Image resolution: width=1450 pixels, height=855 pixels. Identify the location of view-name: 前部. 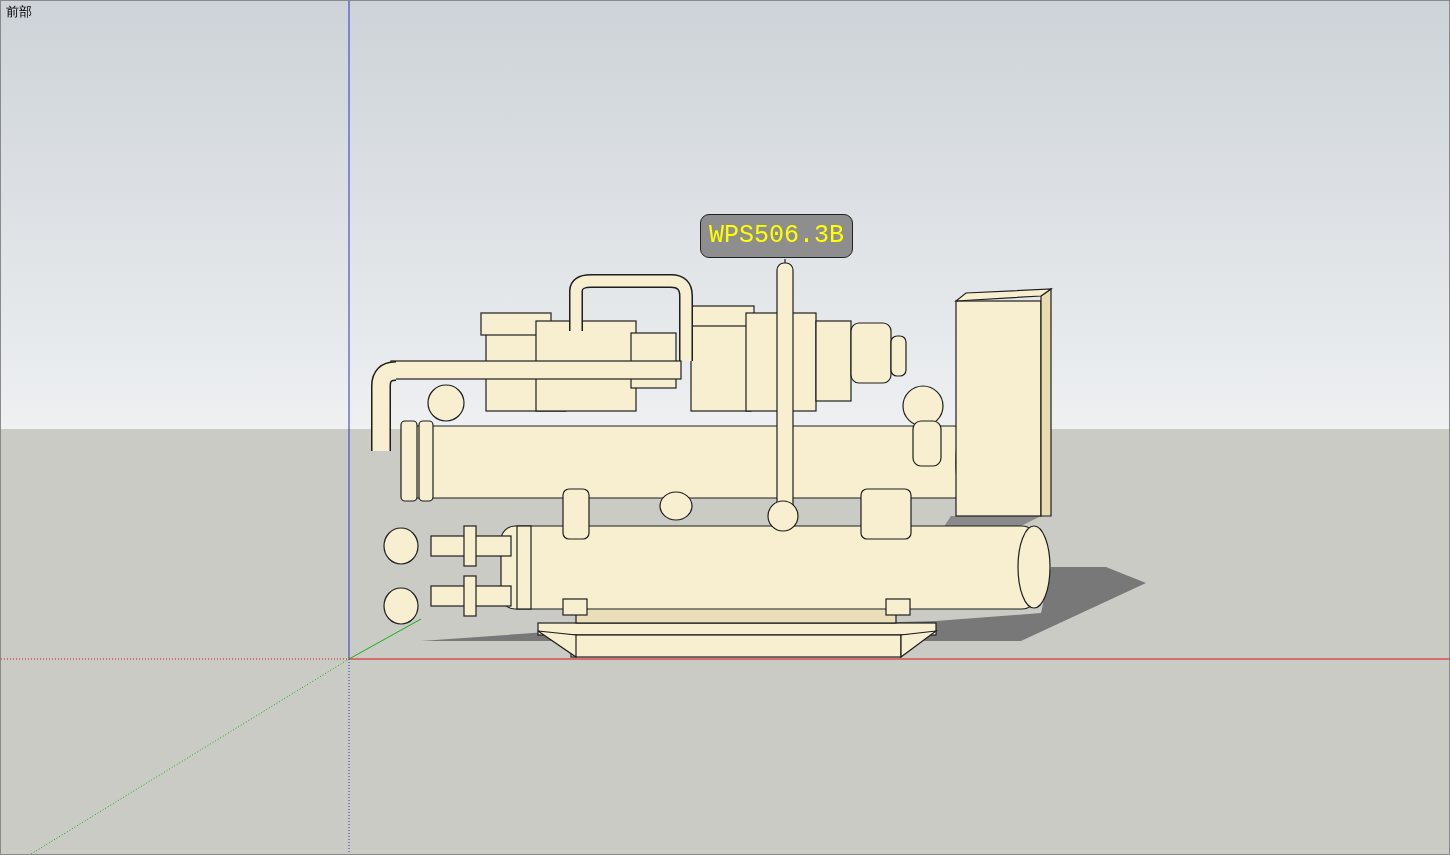
(19, 12).